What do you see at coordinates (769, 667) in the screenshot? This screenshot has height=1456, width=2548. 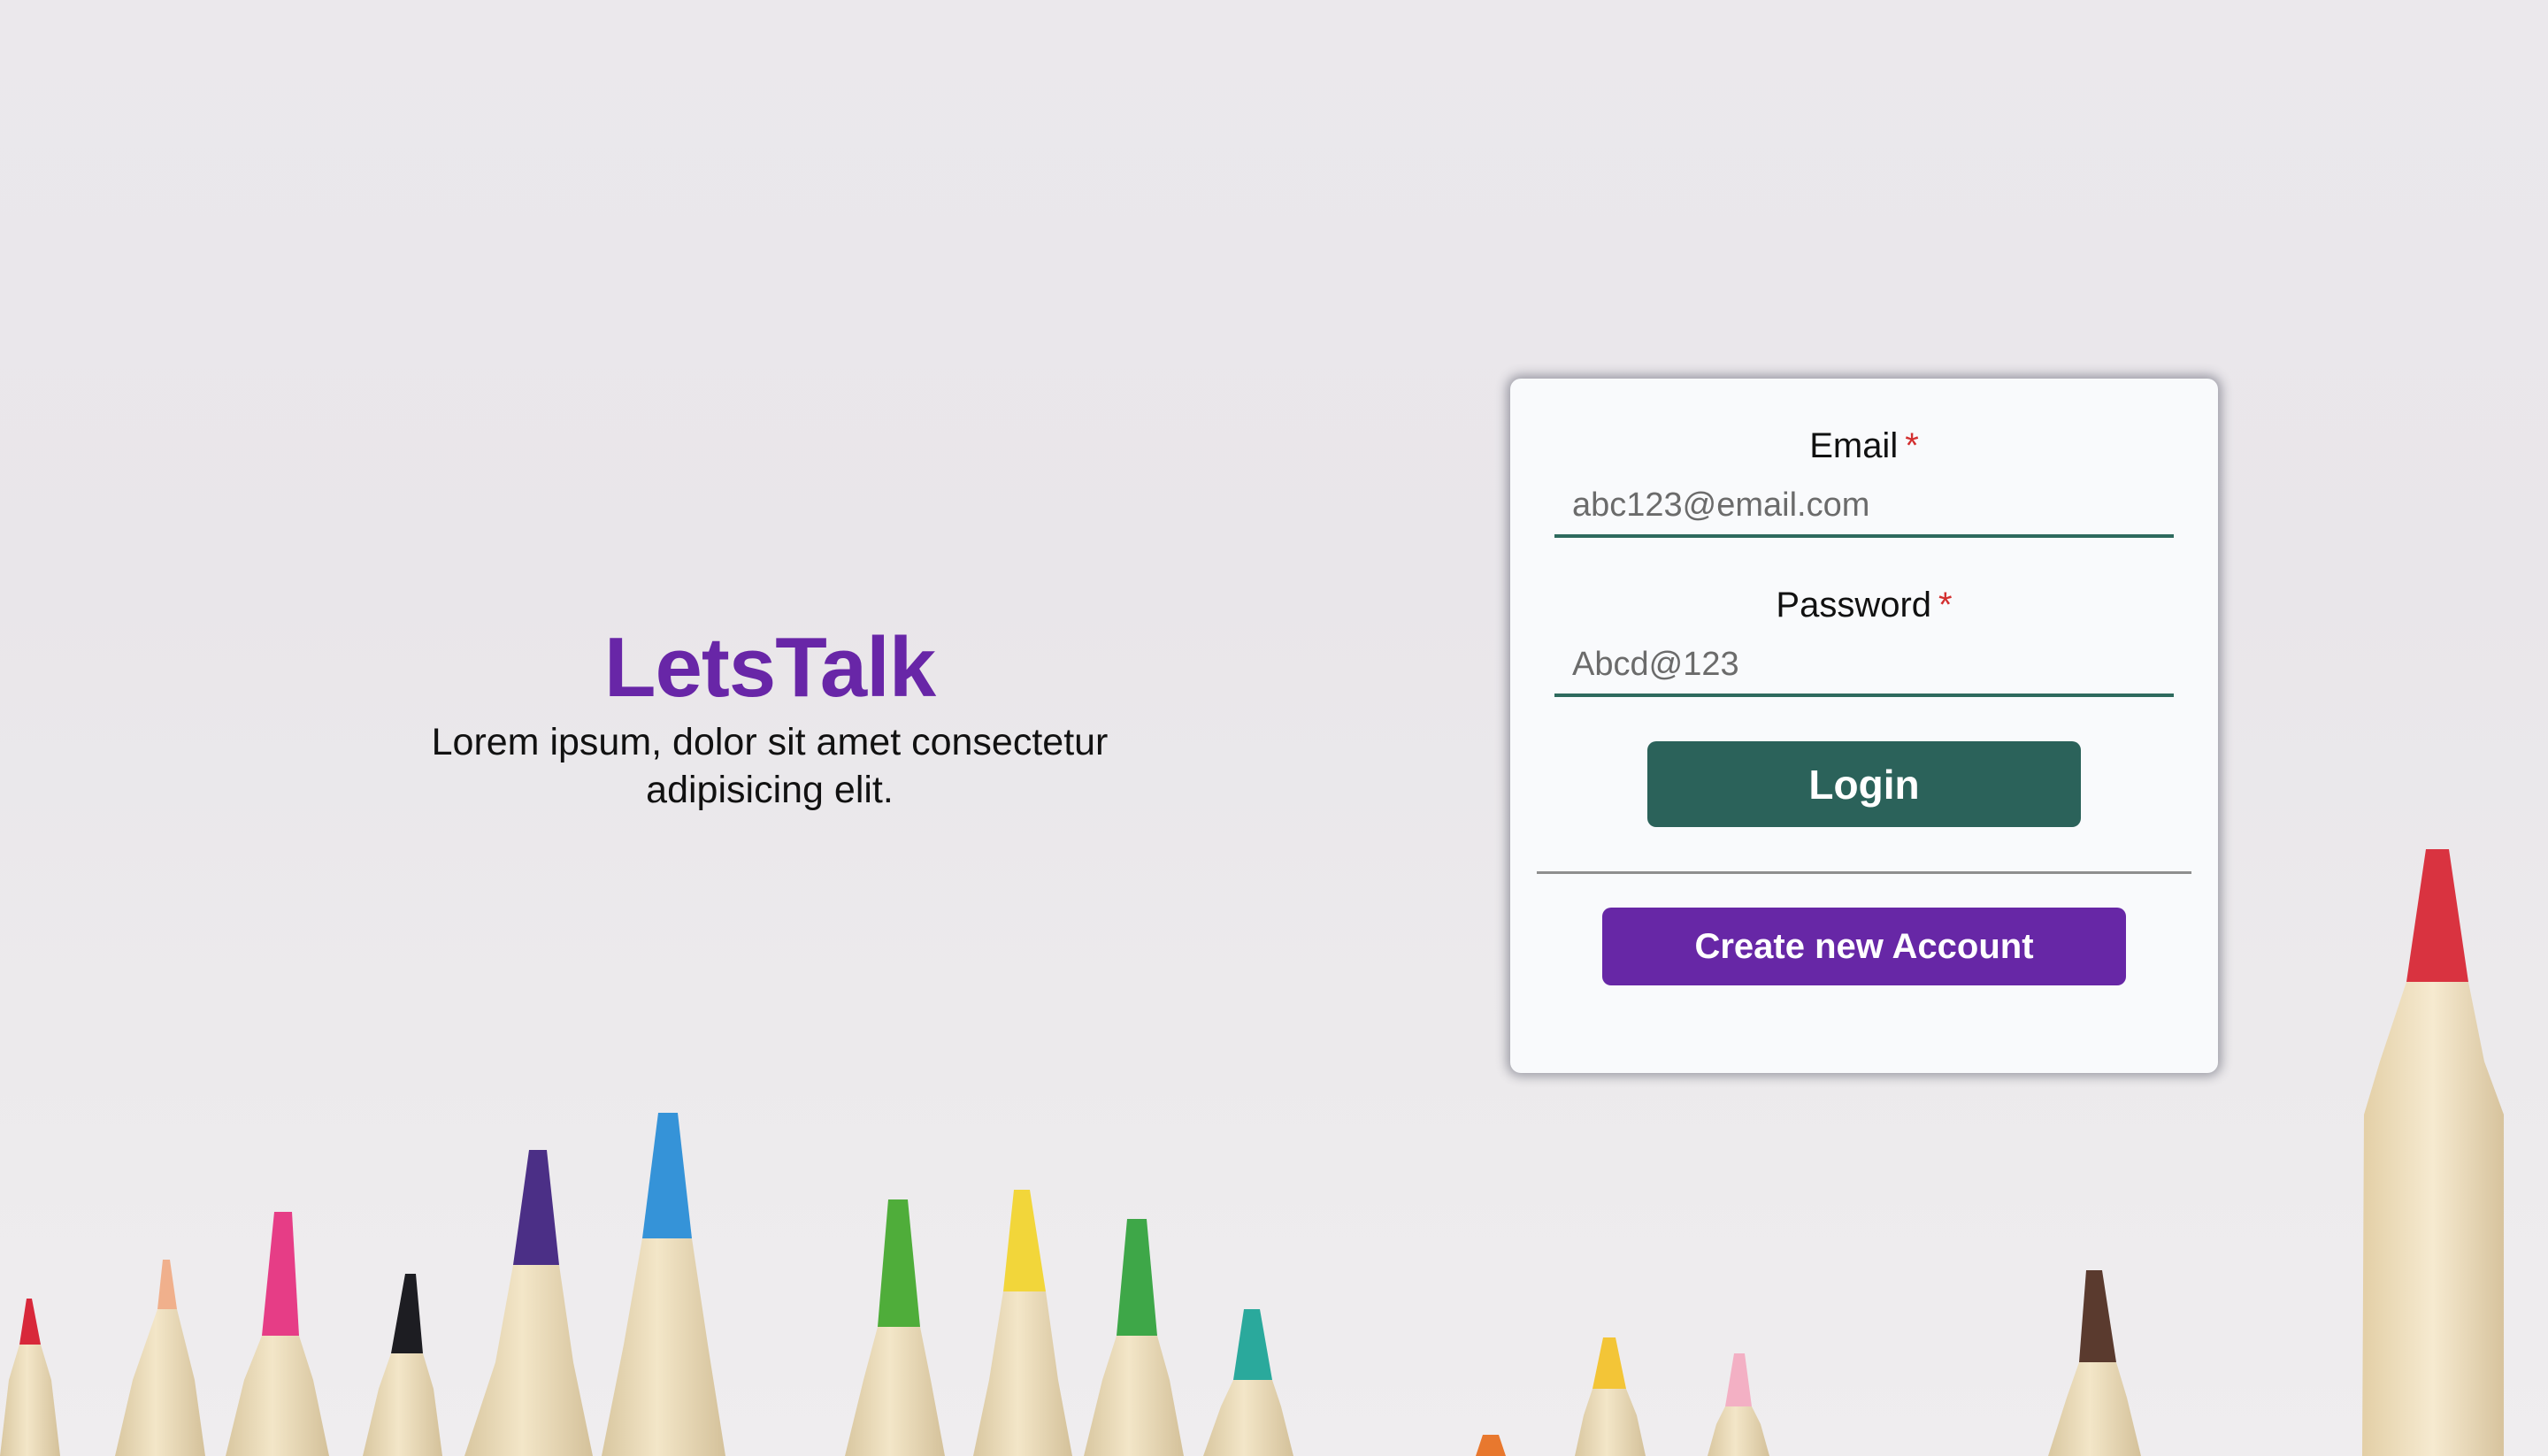 I see `brand-title: LetsTalk` at bounding box center [769, 667].